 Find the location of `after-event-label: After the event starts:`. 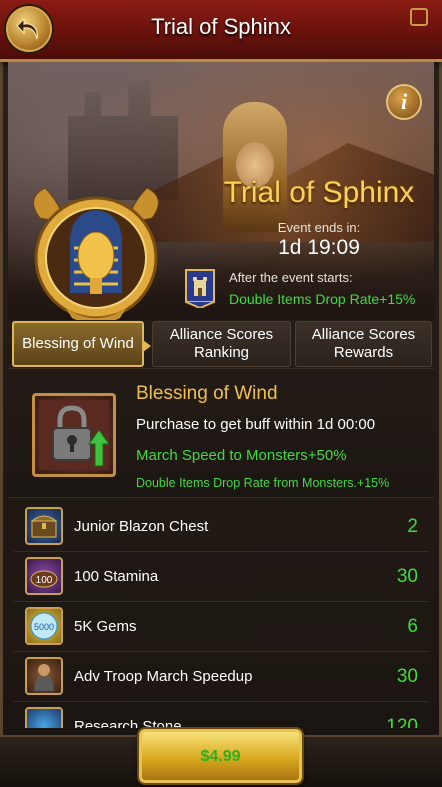

after-event-label: After the event starts: is located at coordinates (291, 277).